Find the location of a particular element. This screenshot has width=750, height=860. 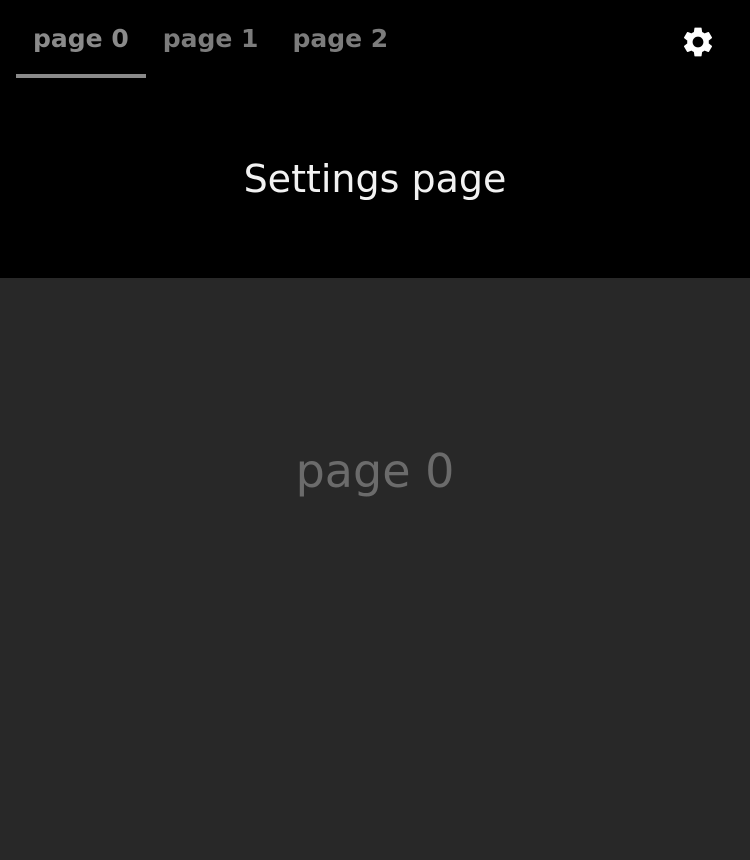

settings-button is located at coordinates (698, 42).